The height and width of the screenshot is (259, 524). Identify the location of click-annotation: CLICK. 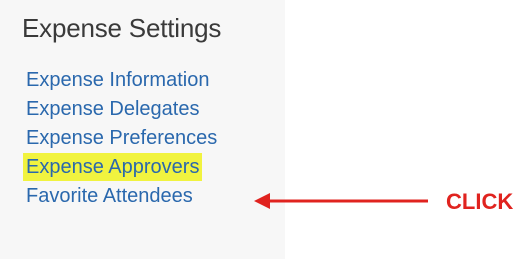
(480, 201).